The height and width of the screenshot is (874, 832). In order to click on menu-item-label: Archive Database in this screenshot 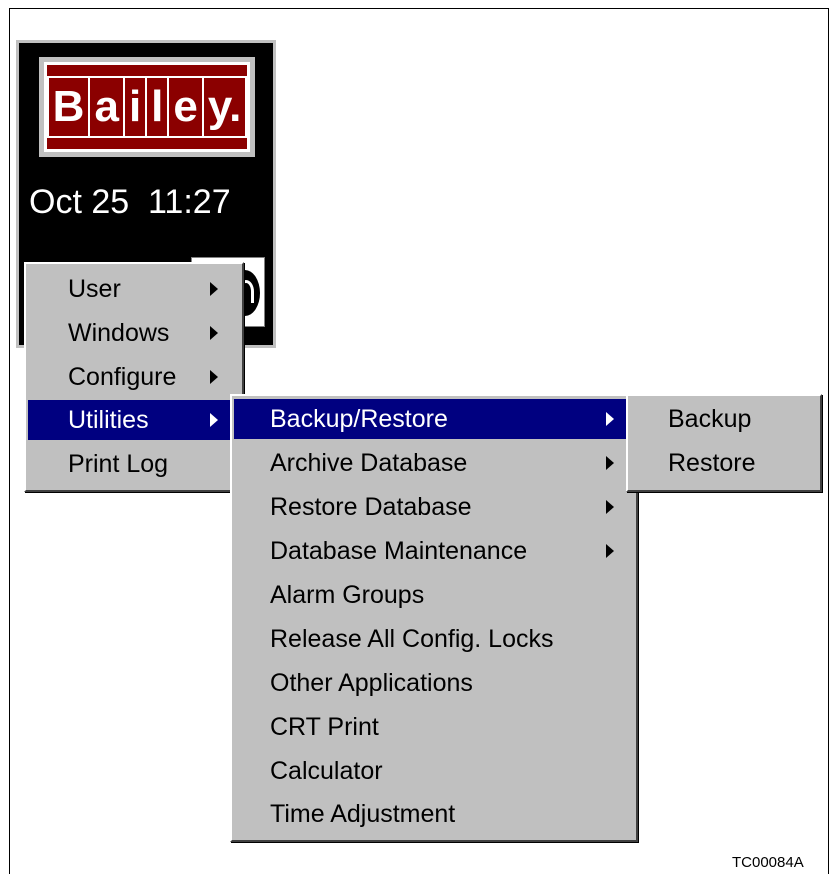, I will do `click(369, 463)`.